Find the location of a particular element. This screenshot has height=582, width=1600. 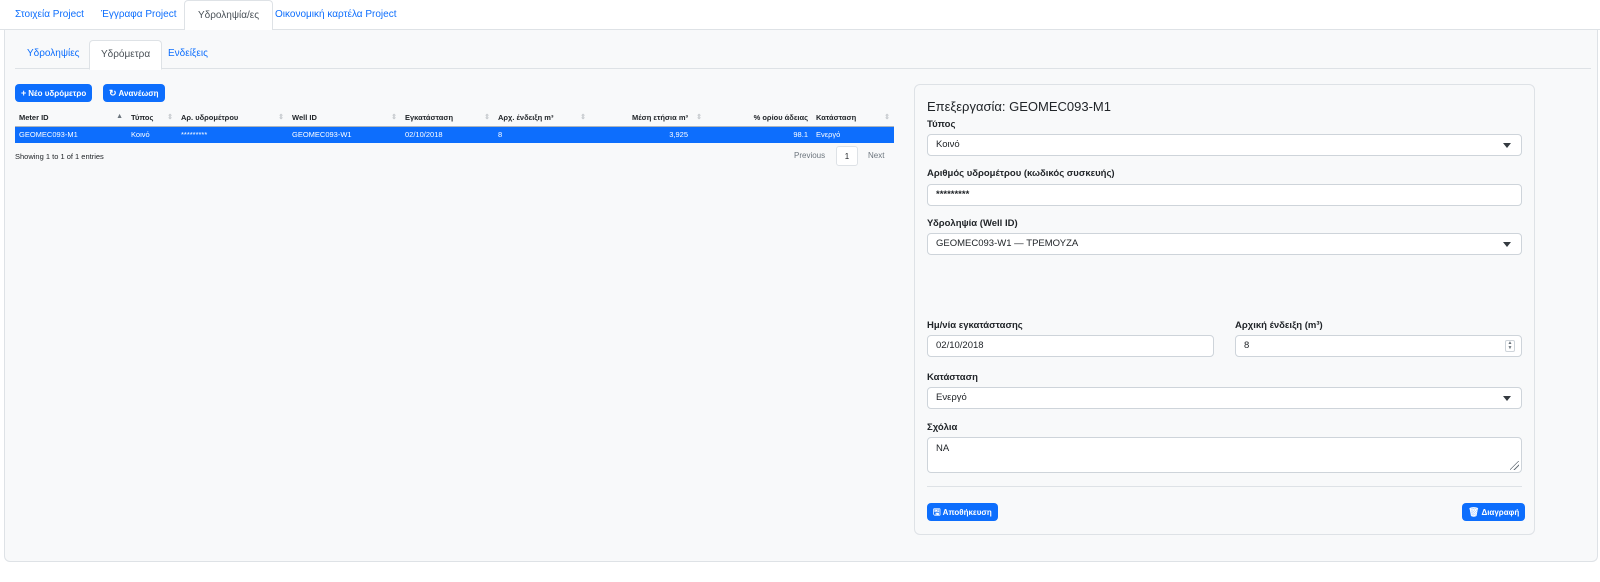

cell-installation: 02/10/2018 is located at coordinates (447, 134).